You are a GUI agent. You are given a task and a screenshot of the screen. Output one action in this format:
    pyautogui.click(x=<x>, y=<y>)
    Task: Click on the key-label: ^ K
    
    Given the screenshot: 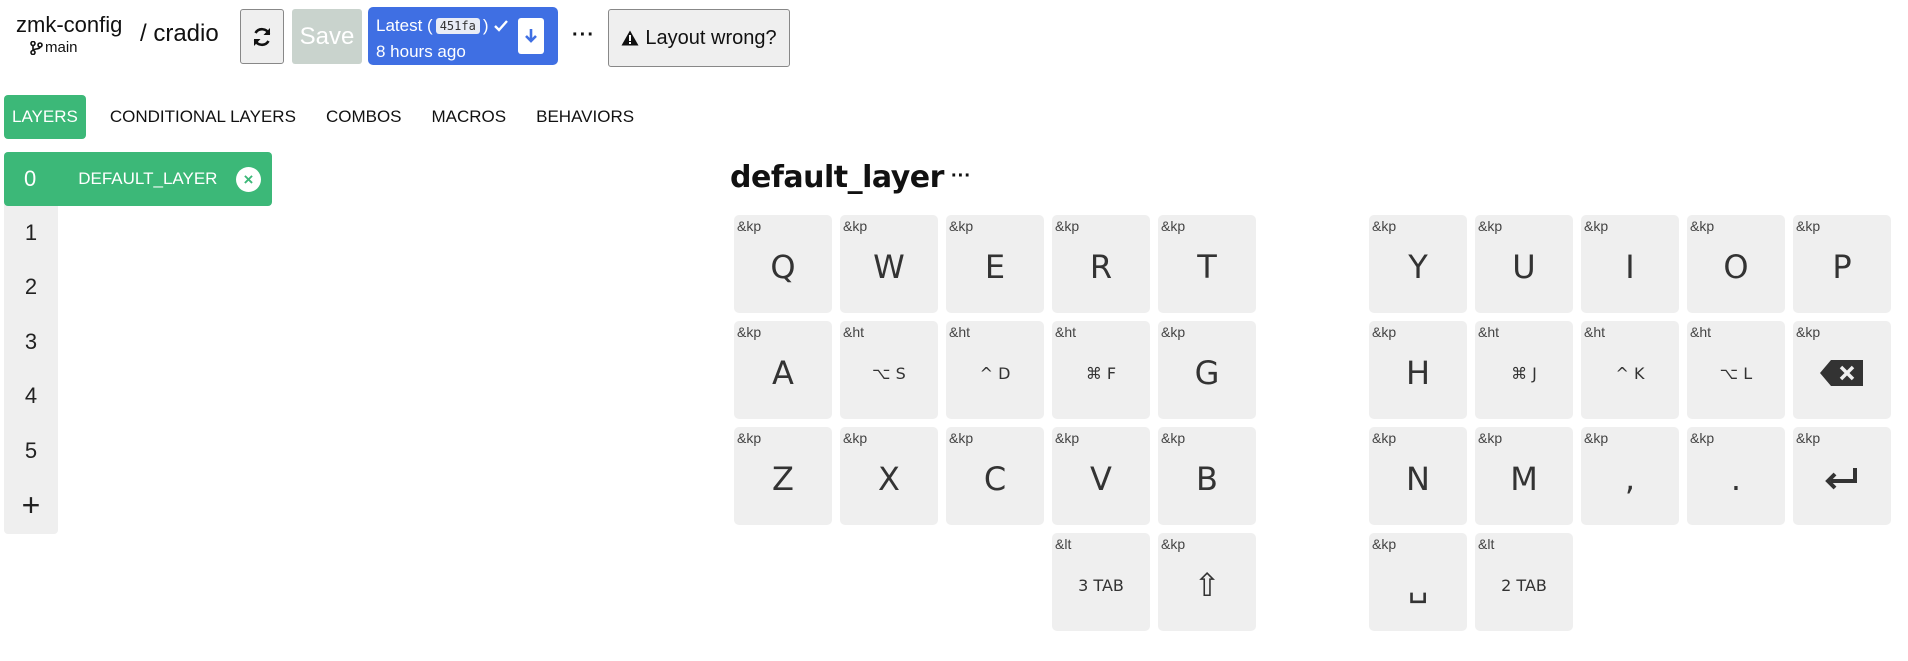 What is the action you would take?
    pyautogui.click(x=1630, y=370)
    